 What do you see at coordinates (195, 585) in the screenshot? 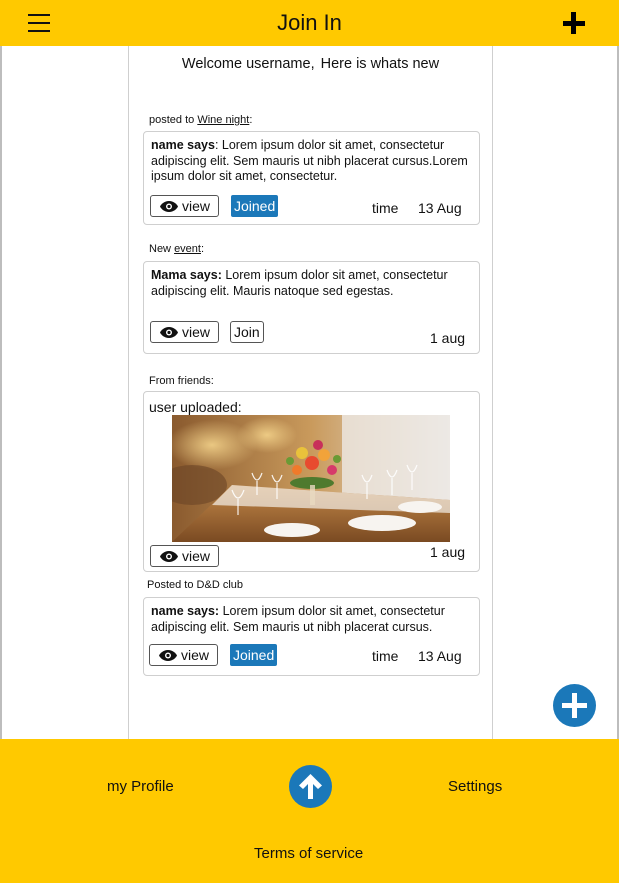
I see `post-caption: Posted to D&D club` at bounding box center [195, 585].